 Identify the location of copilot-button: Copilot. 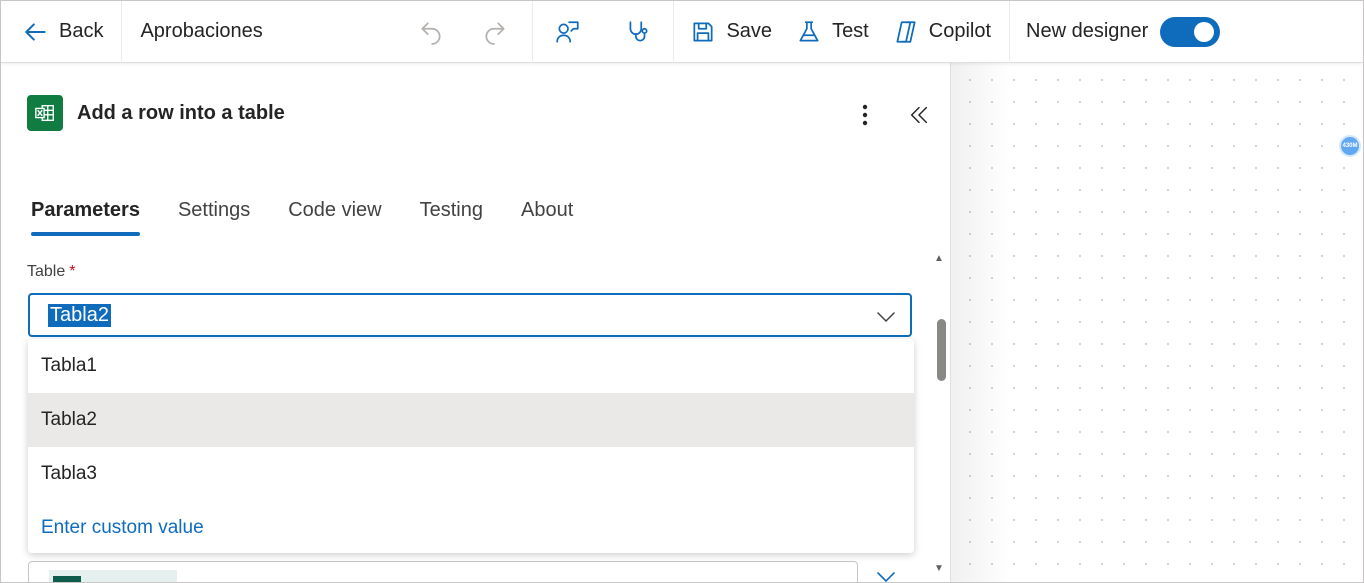
(945, 32).